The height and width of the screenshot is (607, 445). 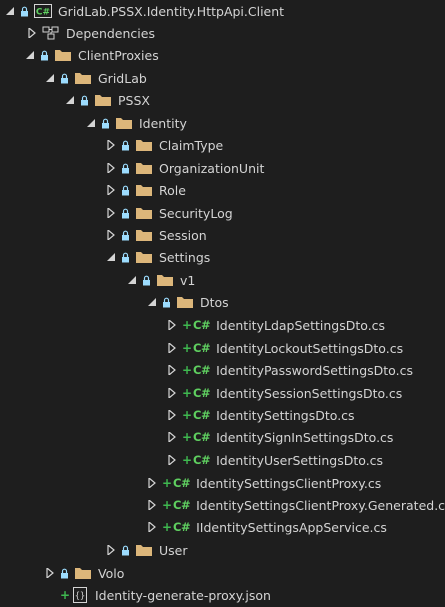 I want to click on tree-item-client-proxies: ClientProxies, so click(x=222, y=55).